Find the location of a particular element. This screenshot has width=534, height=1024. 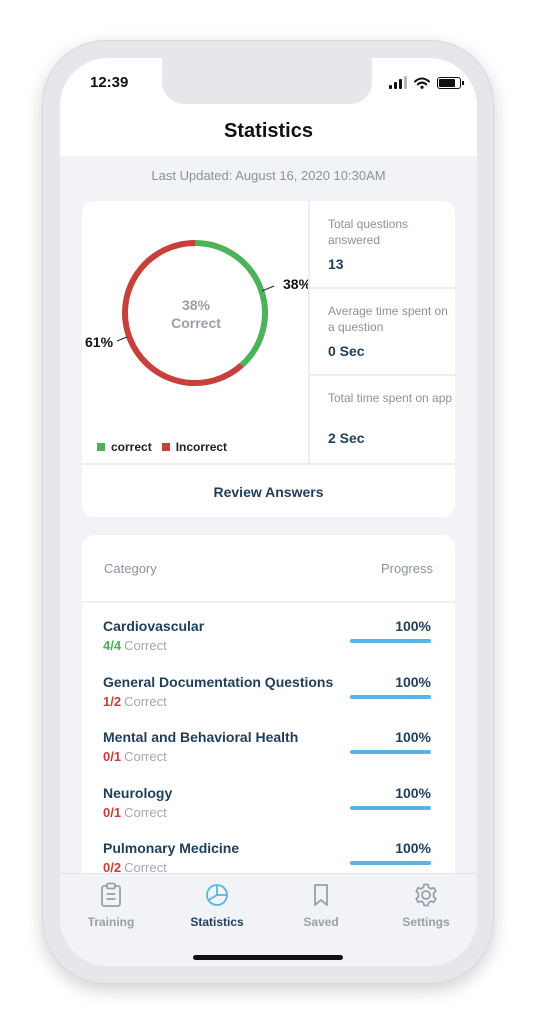

page-title: Statistics is located at coordinates (268, 131).